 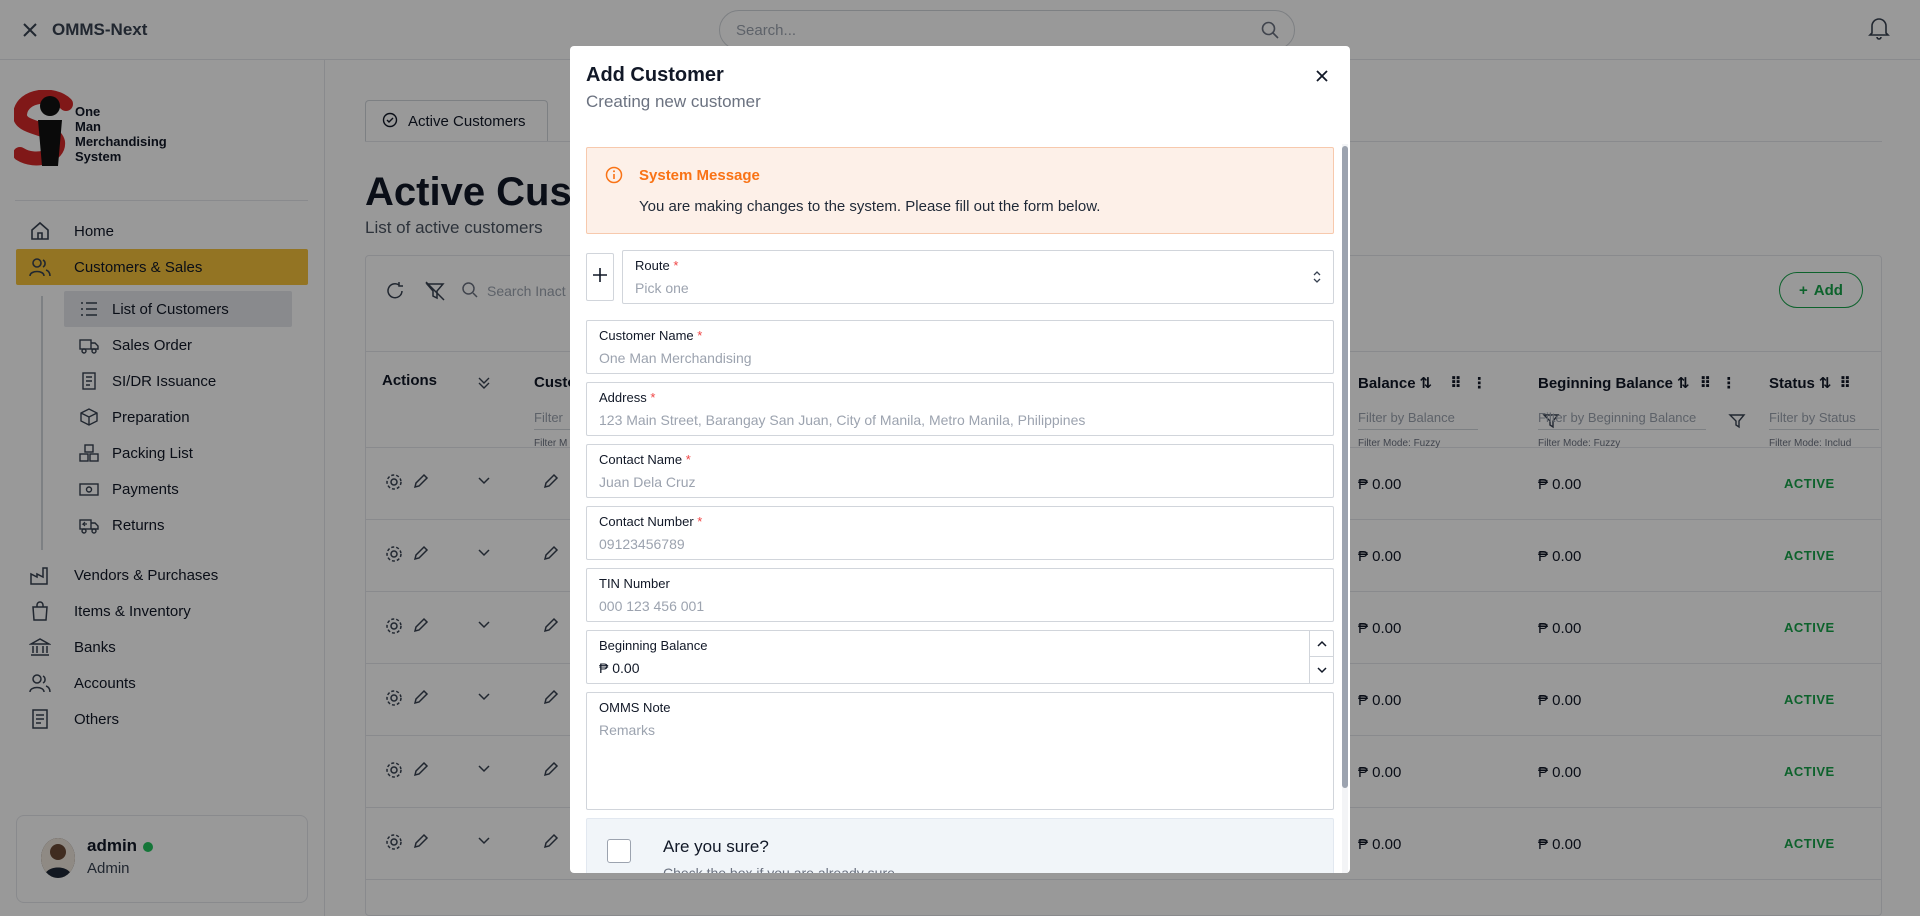 I want to click on customer-name-placeholder: One Man Merchandising, so click(x=675, y=358).